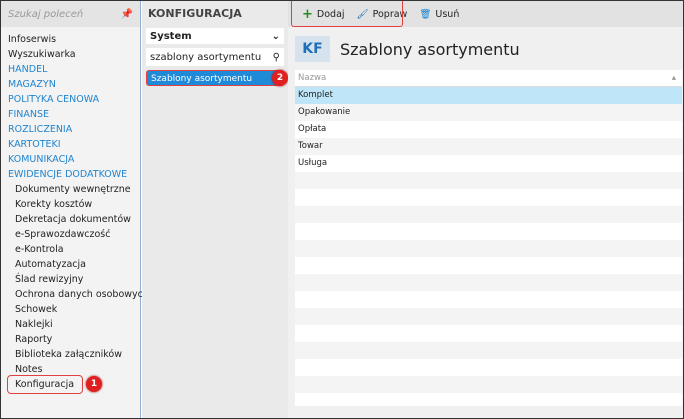 The image size is (684, 419). I want to click on command-search: Szukaj poleceń 📌, so click(70, 14).